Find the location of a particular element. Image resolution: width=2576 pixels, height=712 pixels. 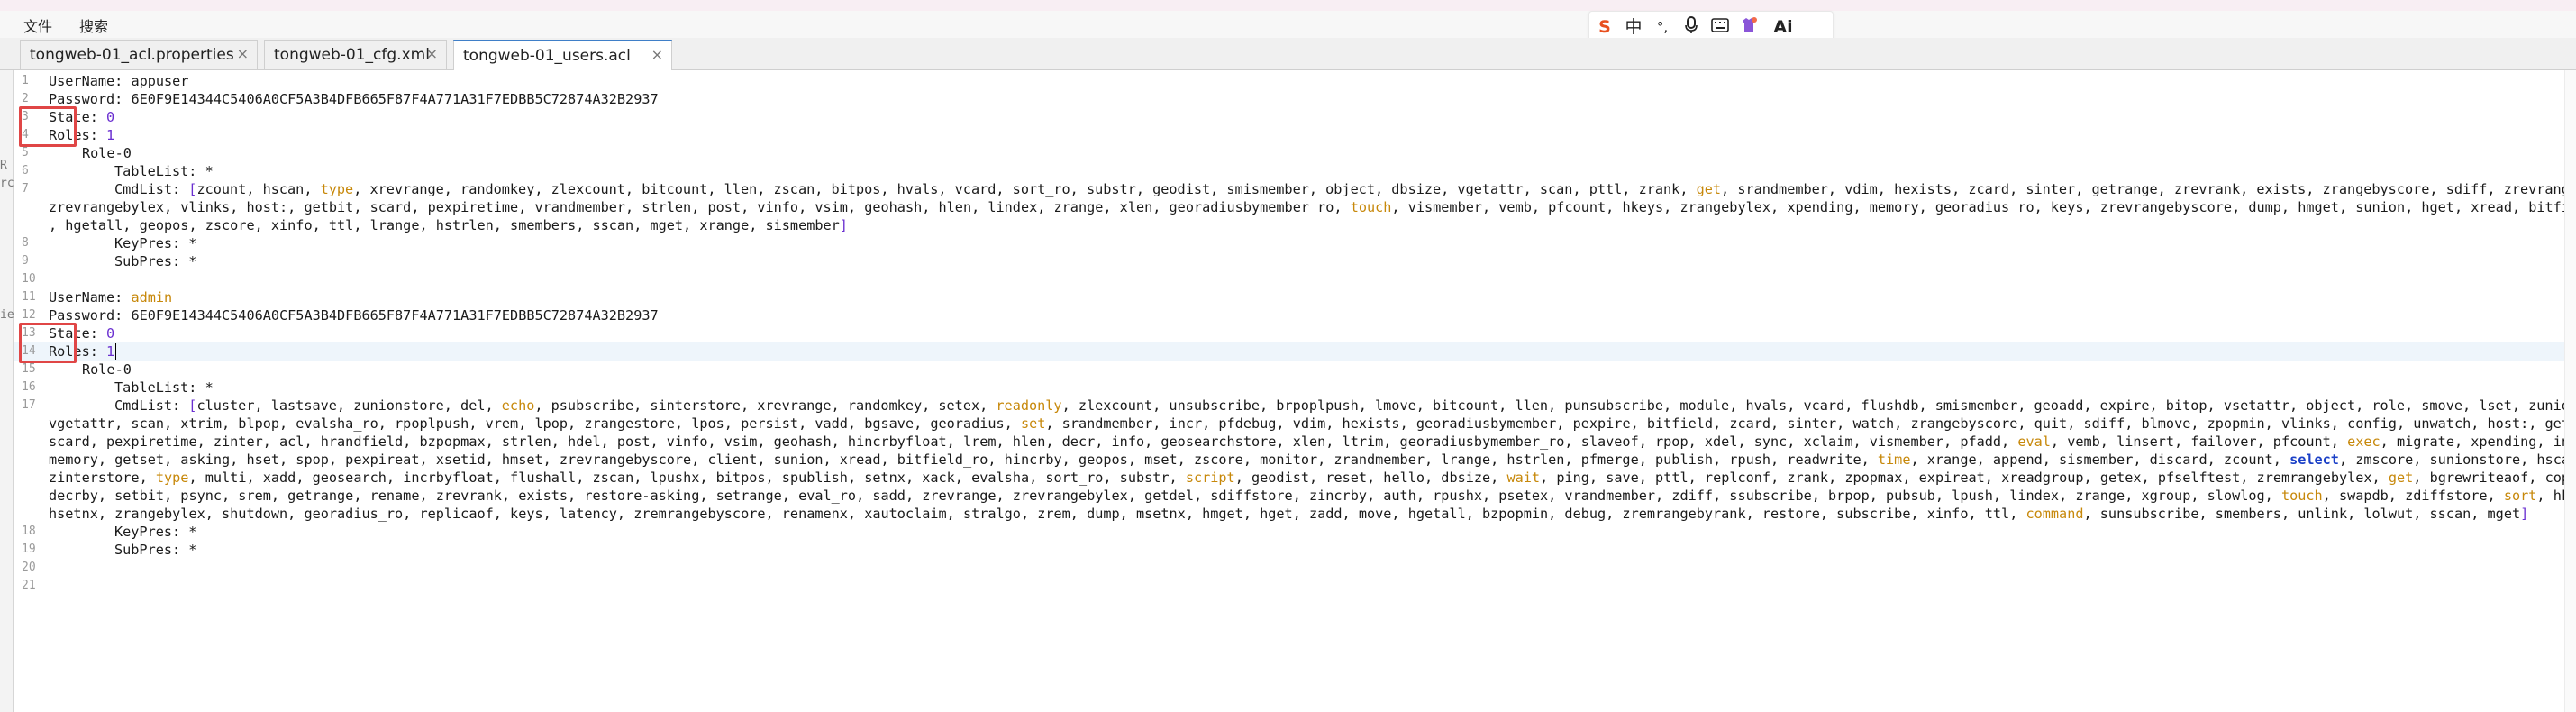

line-number: 9 is located at coordinates (25, 261).